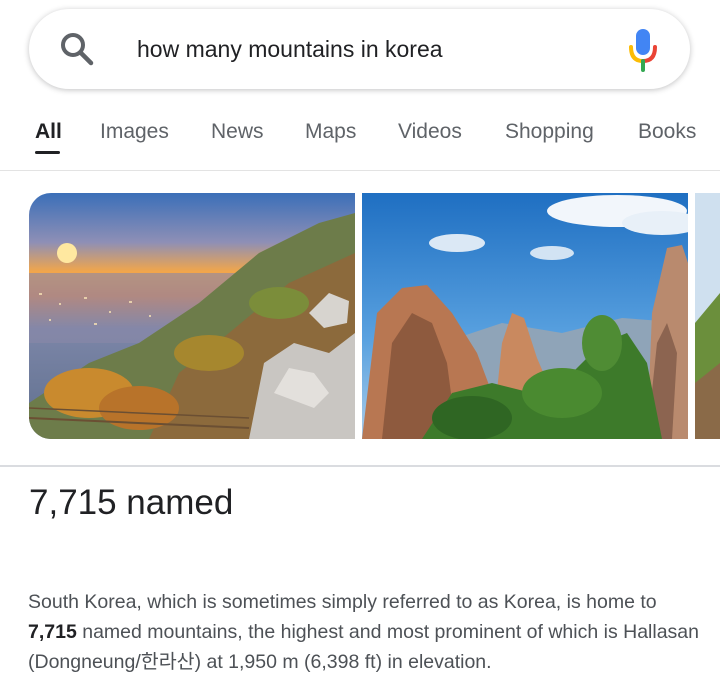  Describe the element at coordinates (52, 632) in the screenshot. I see `description-bold-count: 7,715` at that location.